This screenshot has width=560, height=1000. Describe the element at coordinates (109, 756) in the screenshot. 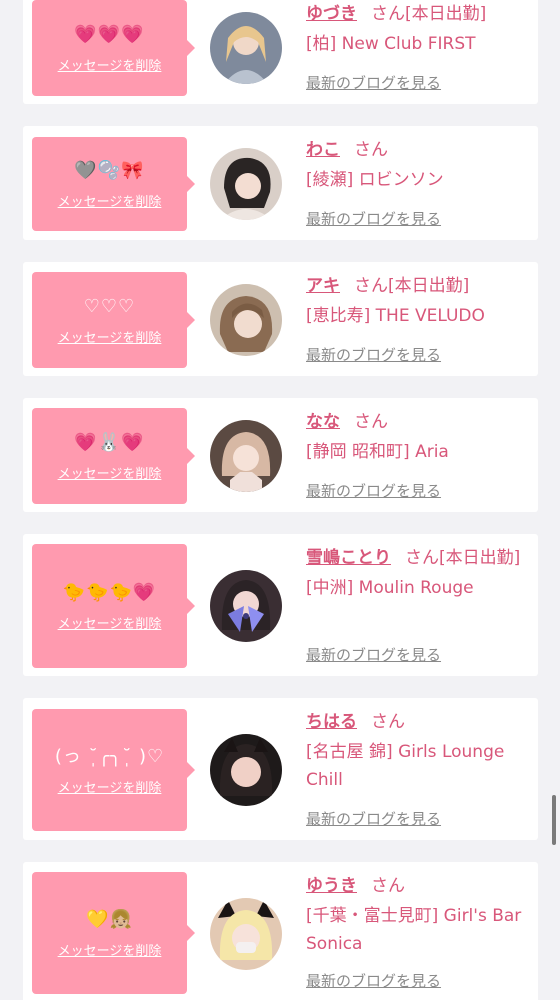

I see `message-text: (っ ˘̩╭╮˘̩ )♡` at that location.